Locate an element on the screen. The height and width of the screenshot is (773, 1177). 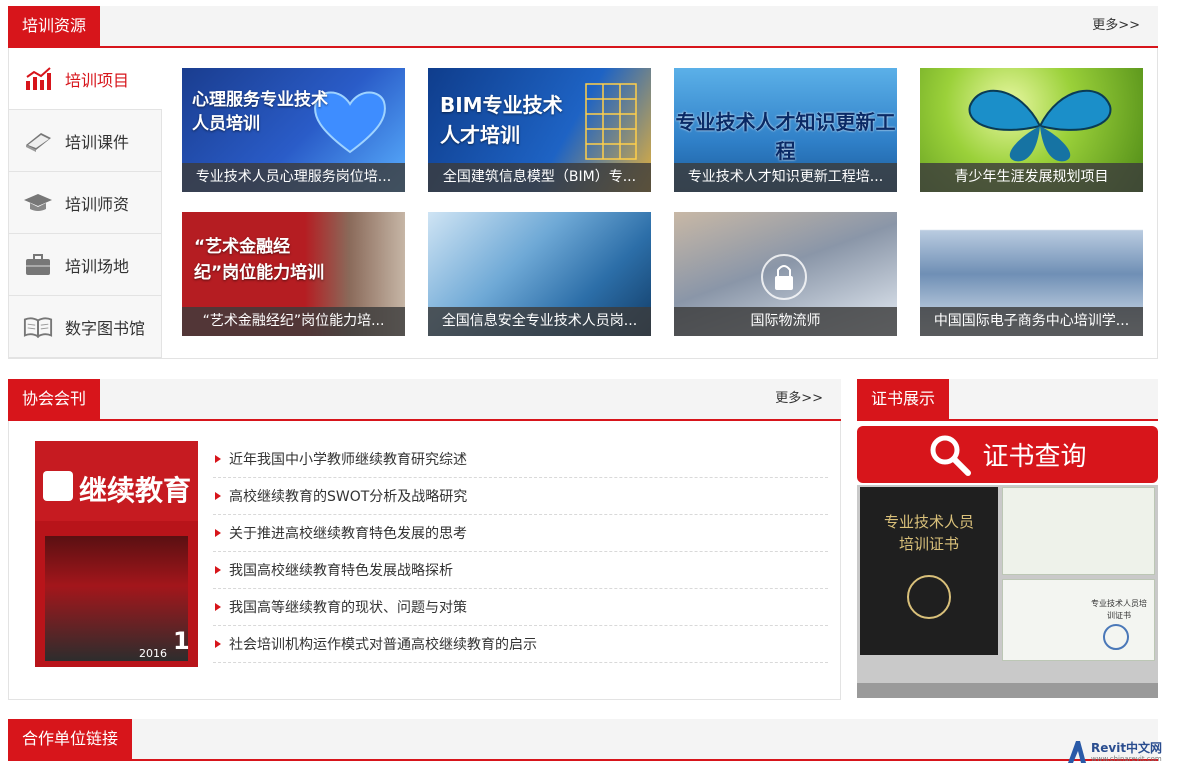
sidebar-item-teachers: 培训师资 is located at coordinates (85, 203).